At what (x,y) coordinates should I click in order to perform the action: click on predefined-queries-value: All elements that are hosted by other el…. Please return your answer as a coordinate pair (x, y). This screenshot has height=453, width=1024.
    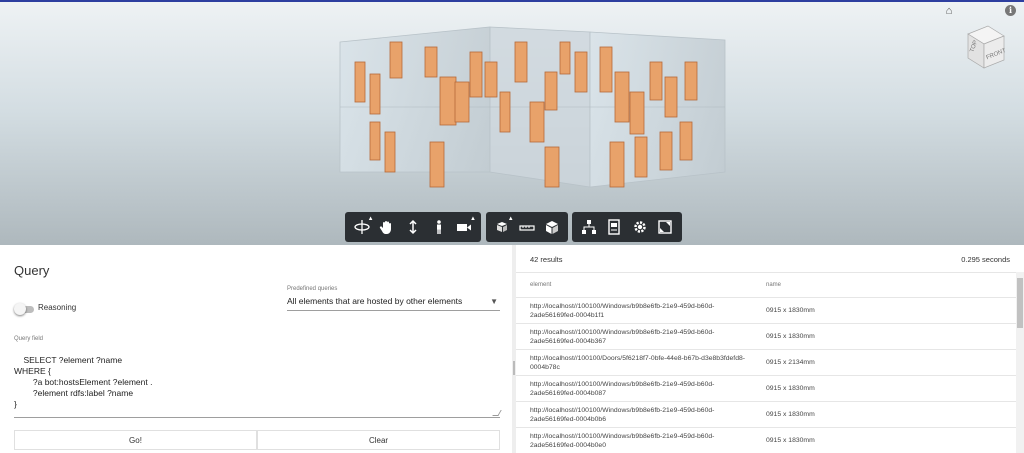
    Looking at the image, I should click on (375, 301).